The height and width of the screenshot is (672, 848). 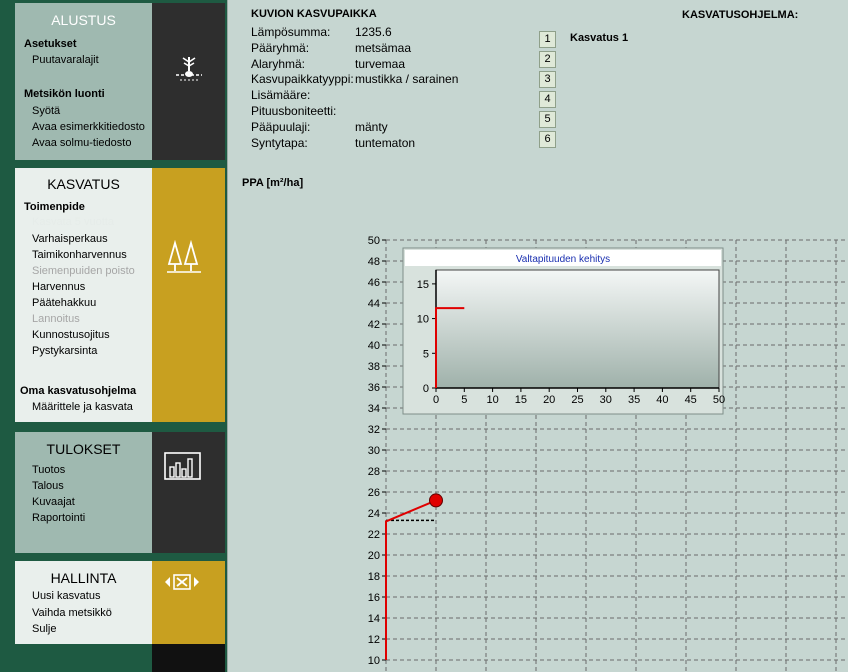 I want to click on group-asetukset: Asetukset, so click(x=50, y=44).